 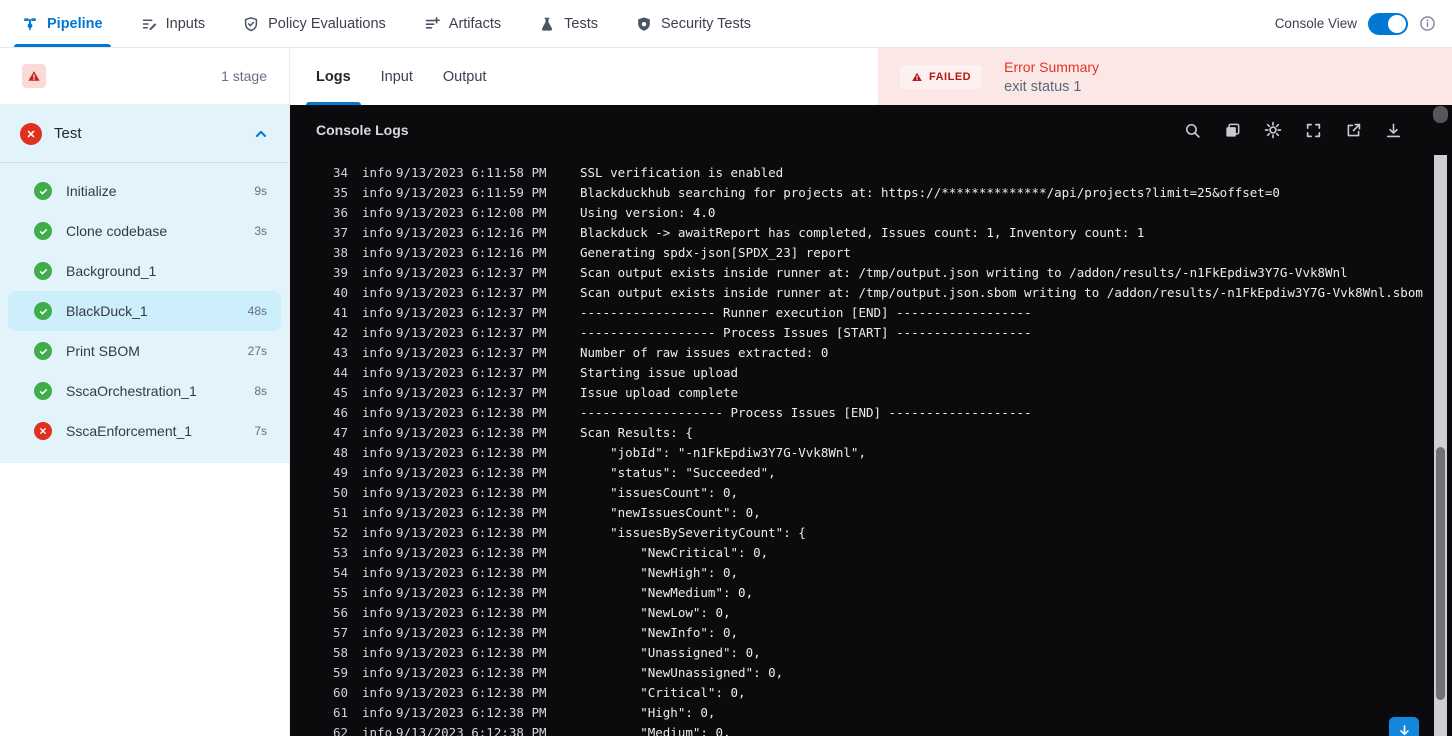 I want to click on fullscreen-icon, so click(x=1313, y=130).